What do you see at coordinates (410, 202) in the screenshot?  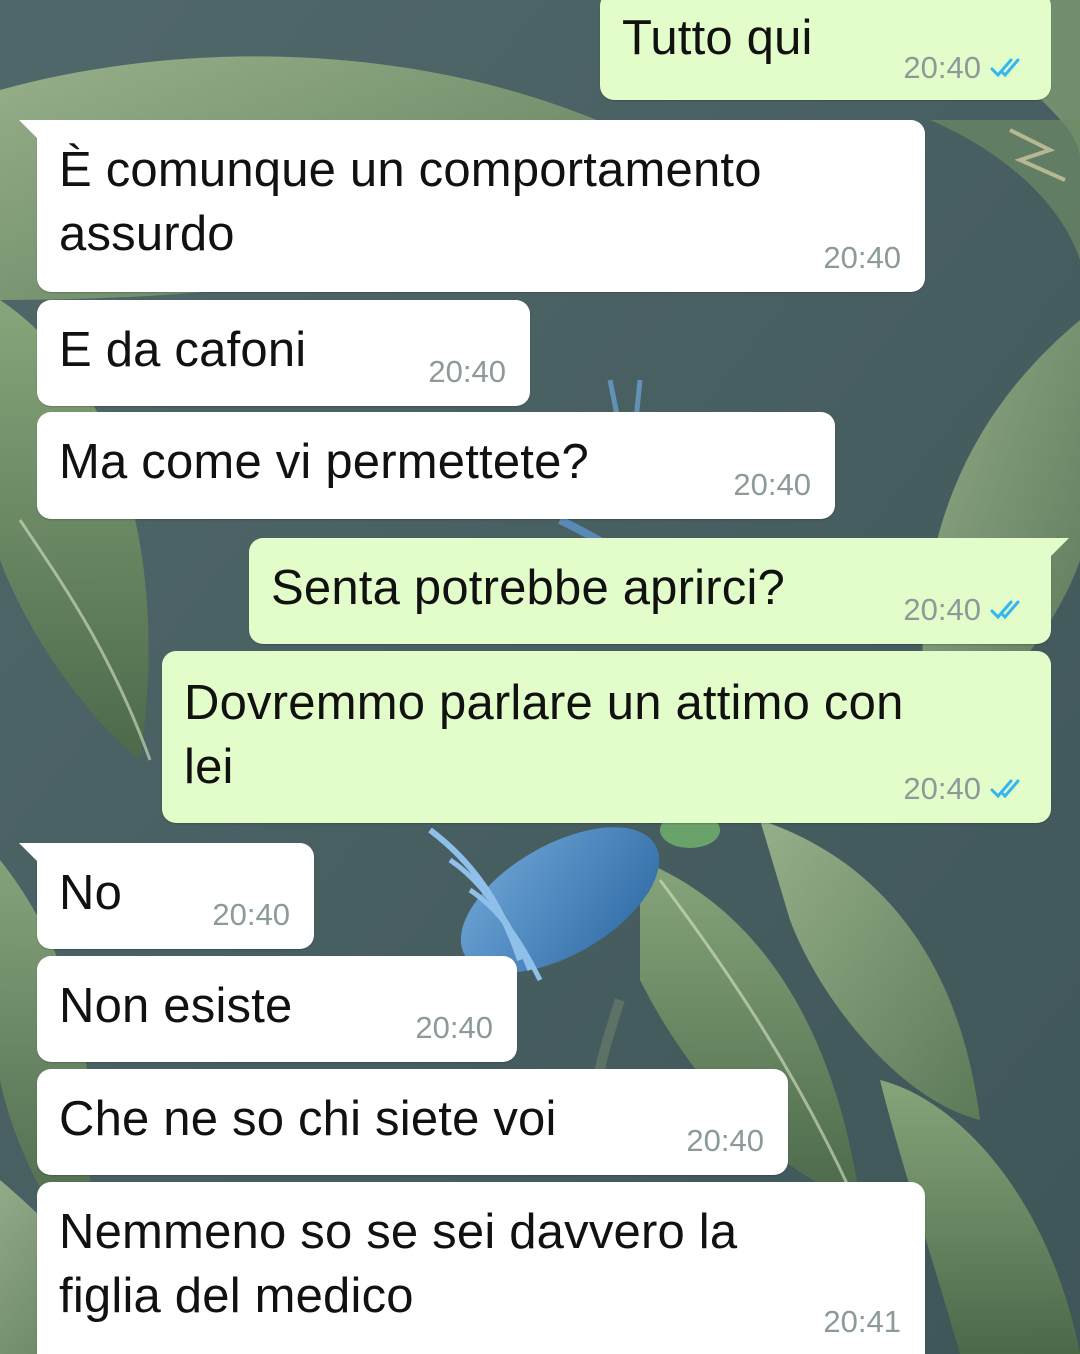 I see `message-text: È comunque un comportamento assurdo` at bounding box center [410, 202].